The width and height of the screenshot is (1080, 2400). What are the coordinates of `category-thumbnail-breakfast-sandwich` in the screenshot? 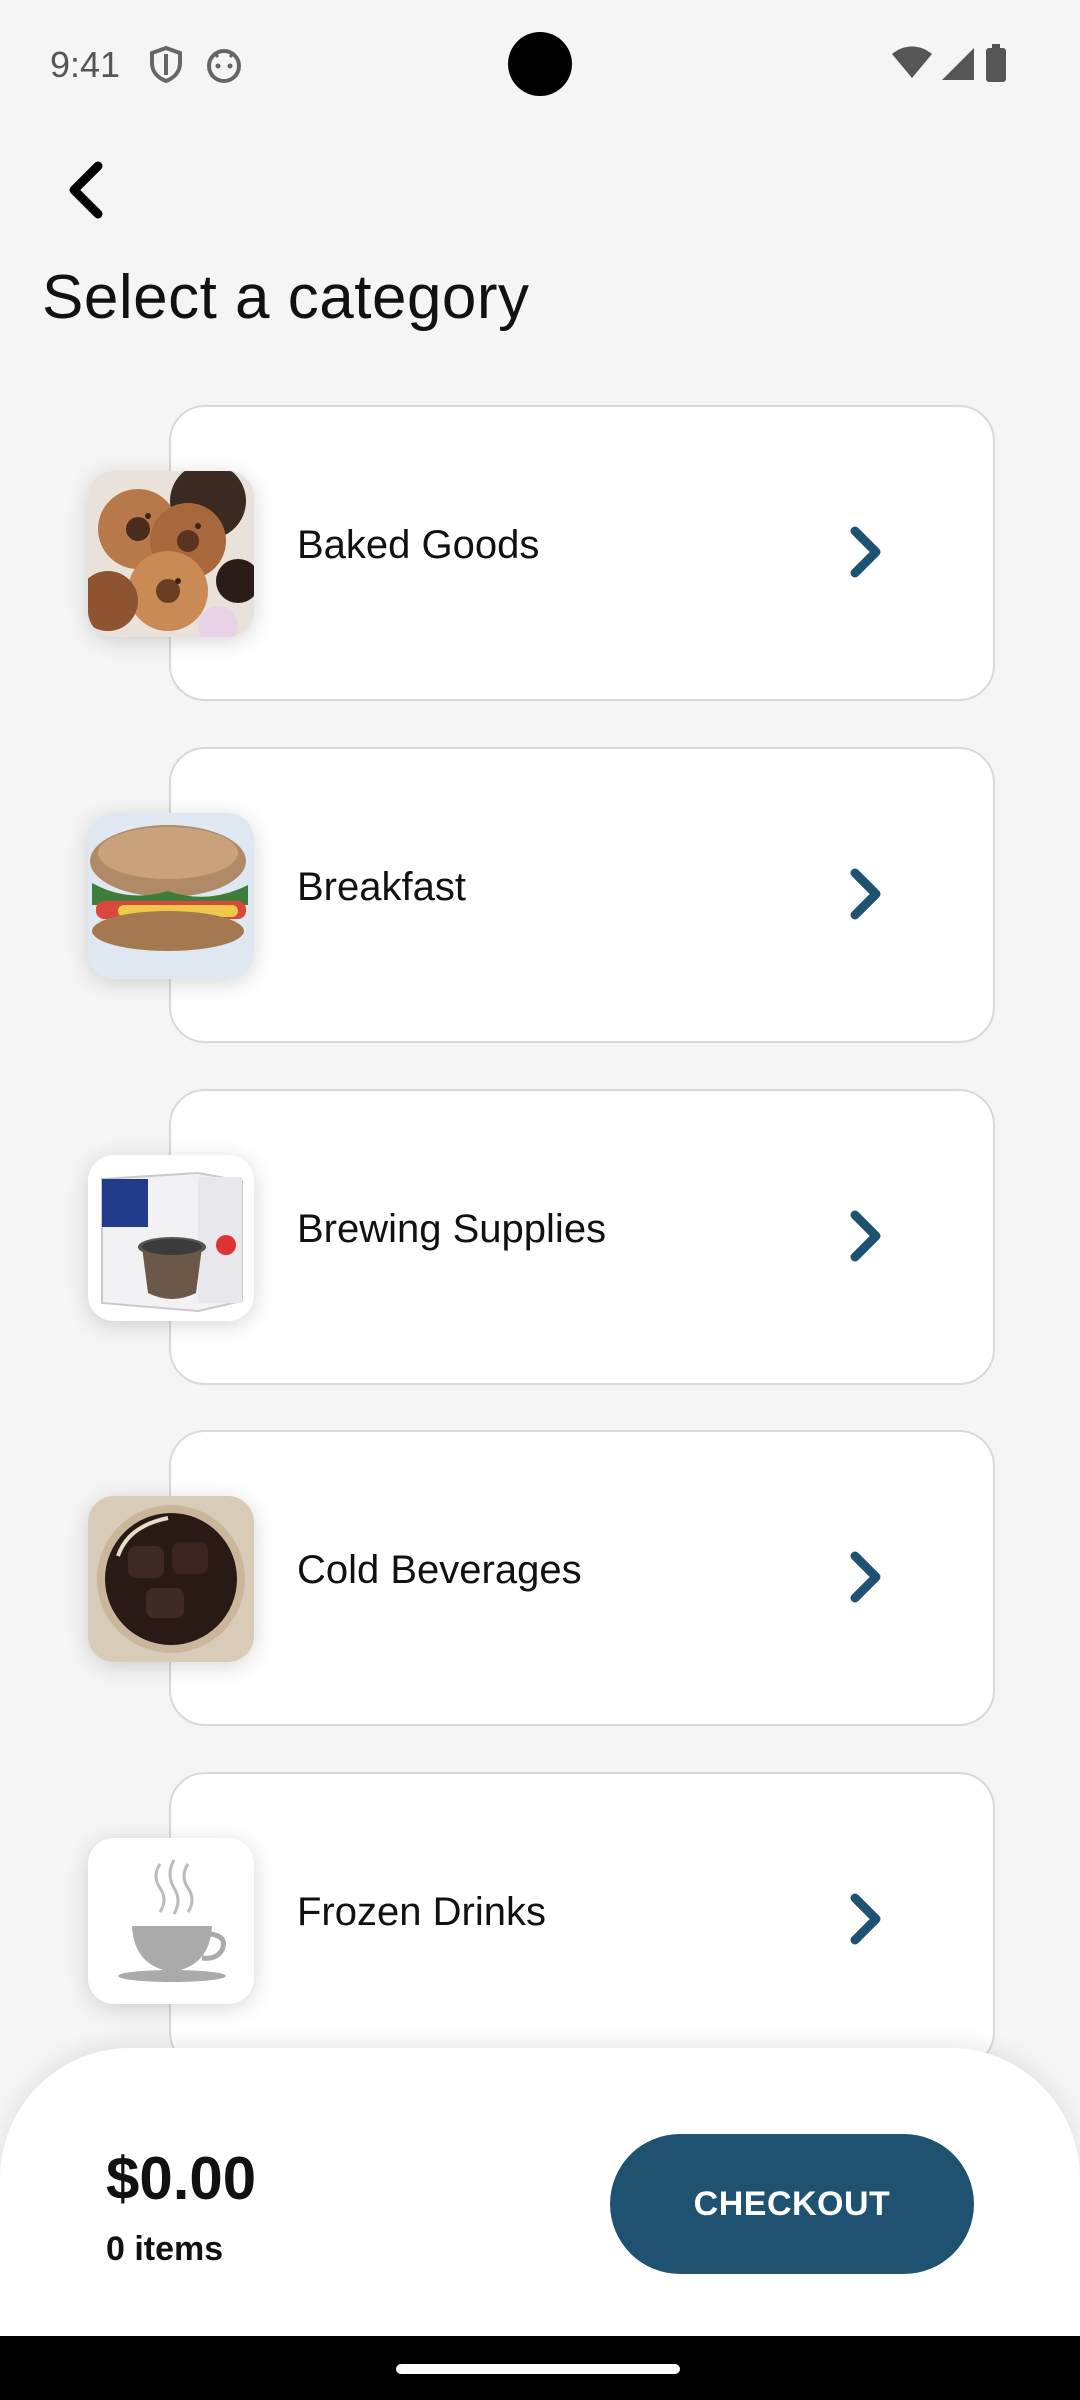 It's located at (171, 896).